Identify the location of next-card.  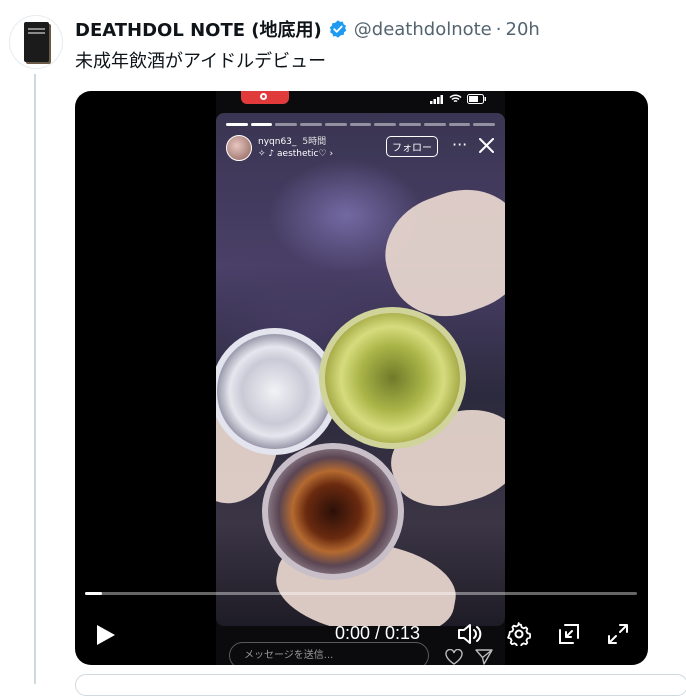
(380, 685).